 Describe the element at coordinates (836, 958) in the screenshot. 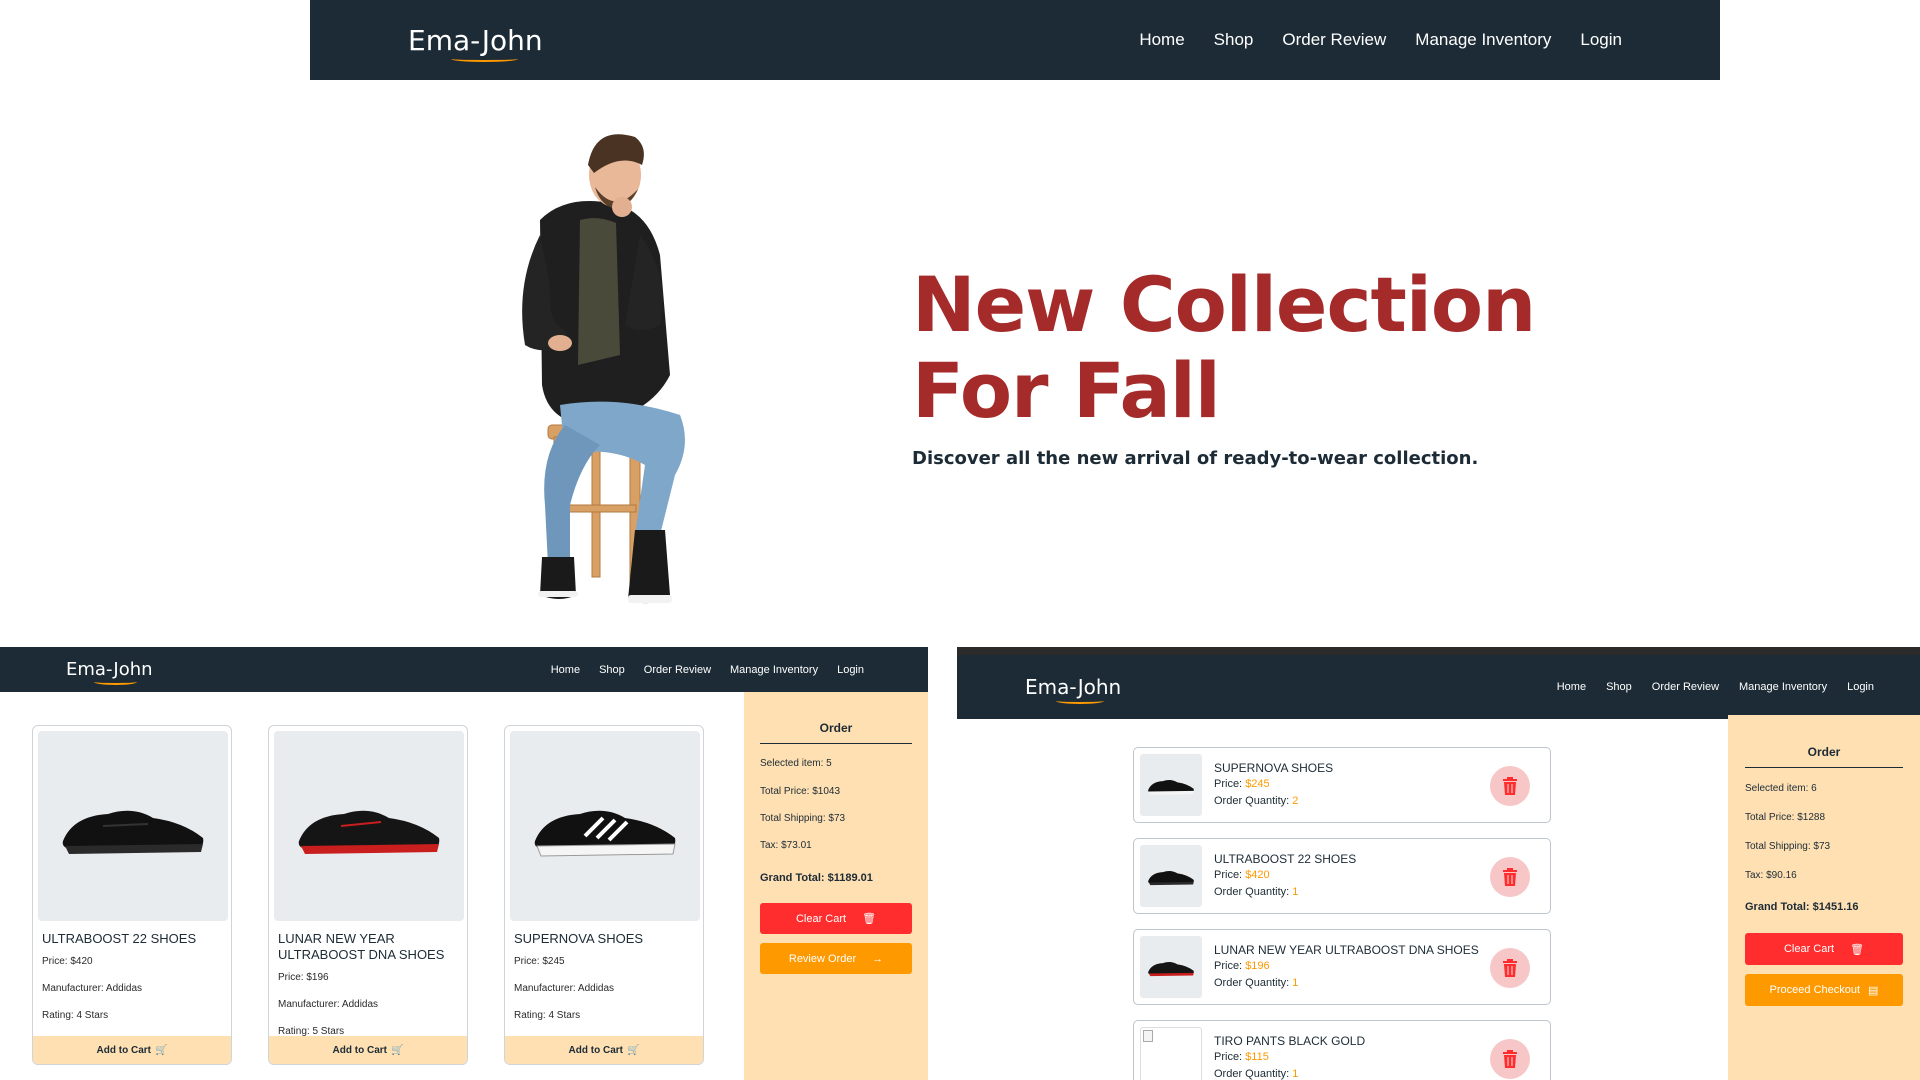

I see `review-order-button: Review Order →` at that location.